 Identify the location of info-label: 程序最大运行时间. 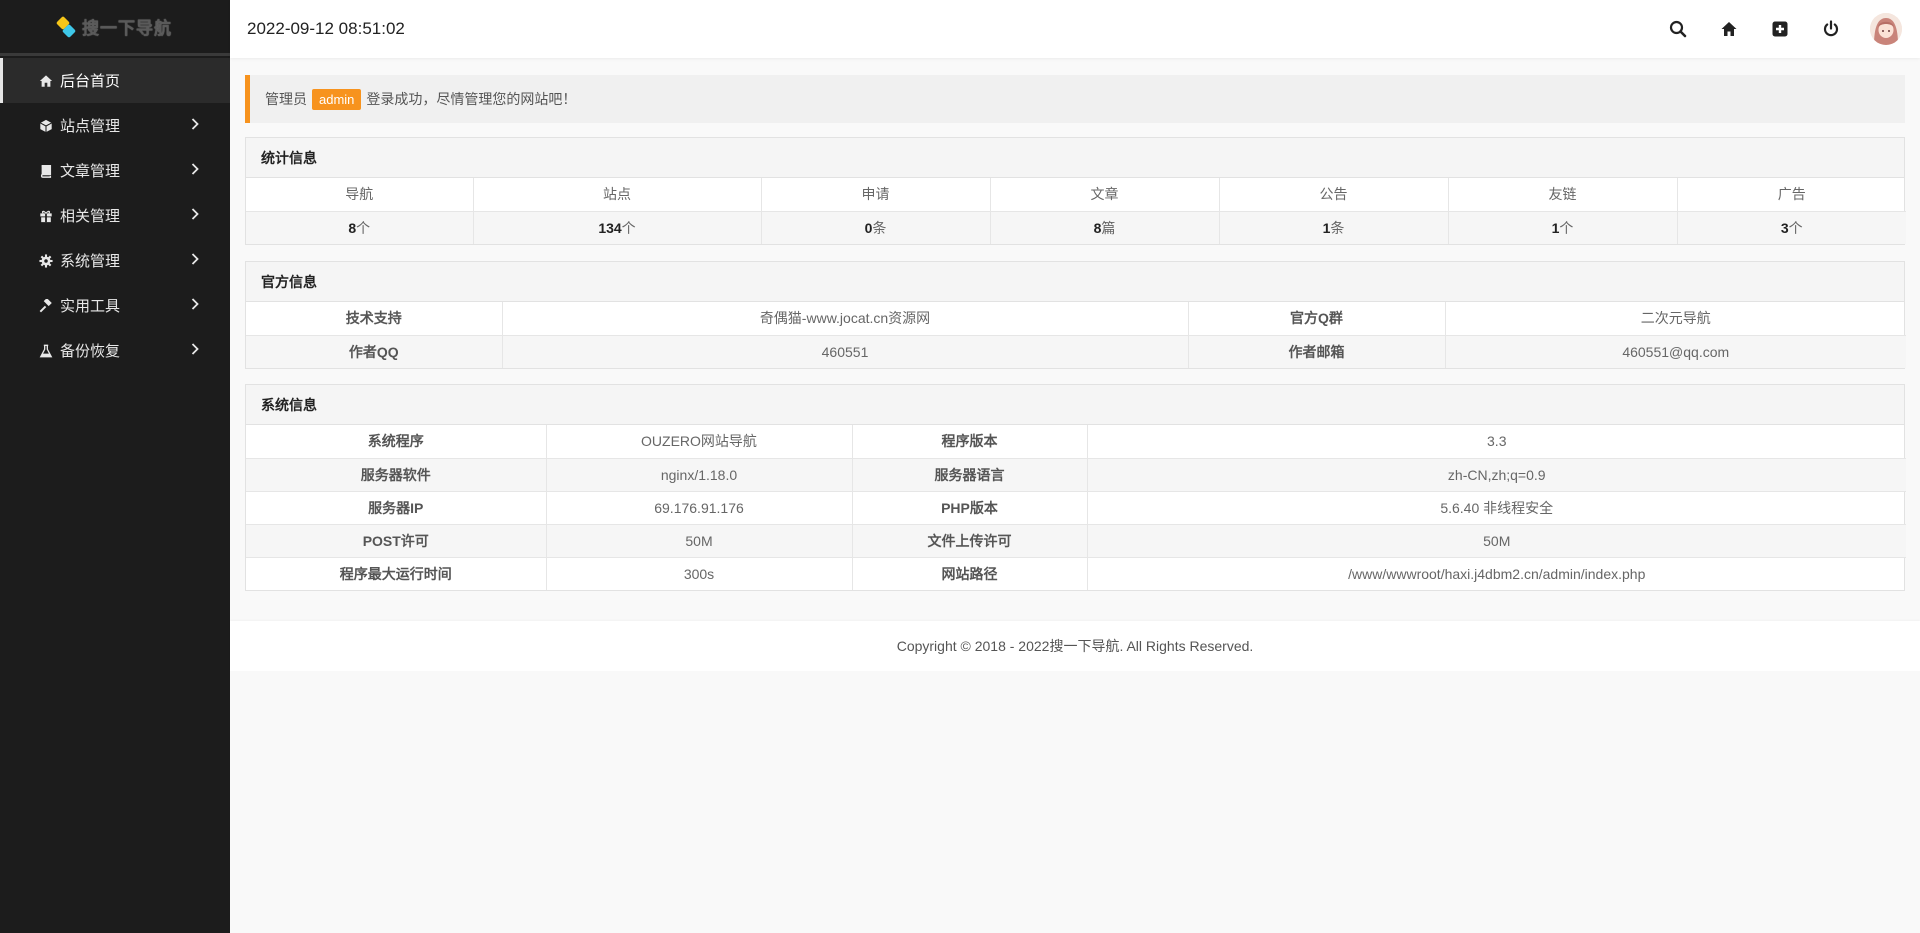
(396, 573).